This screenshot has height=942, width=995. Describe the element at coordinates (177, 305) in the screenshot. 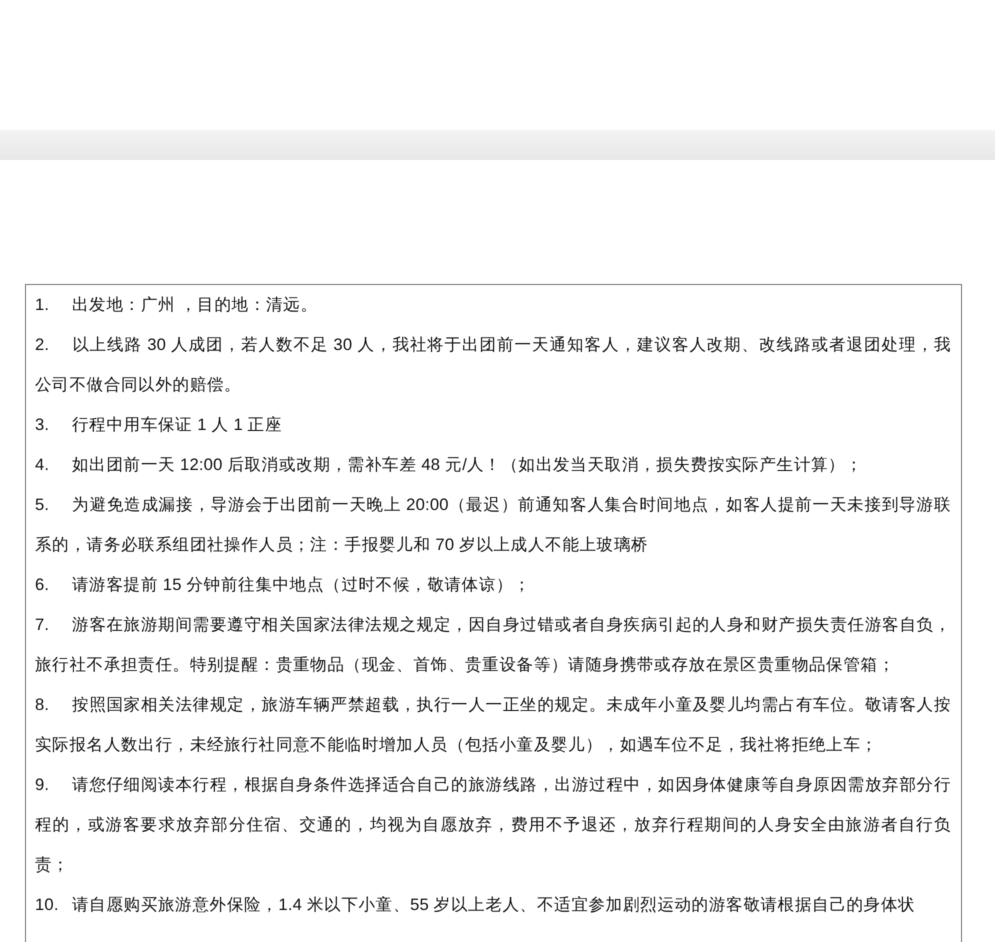

I see `note-text: 1. 出发地：广州 ，目的地：清远。` at that location.